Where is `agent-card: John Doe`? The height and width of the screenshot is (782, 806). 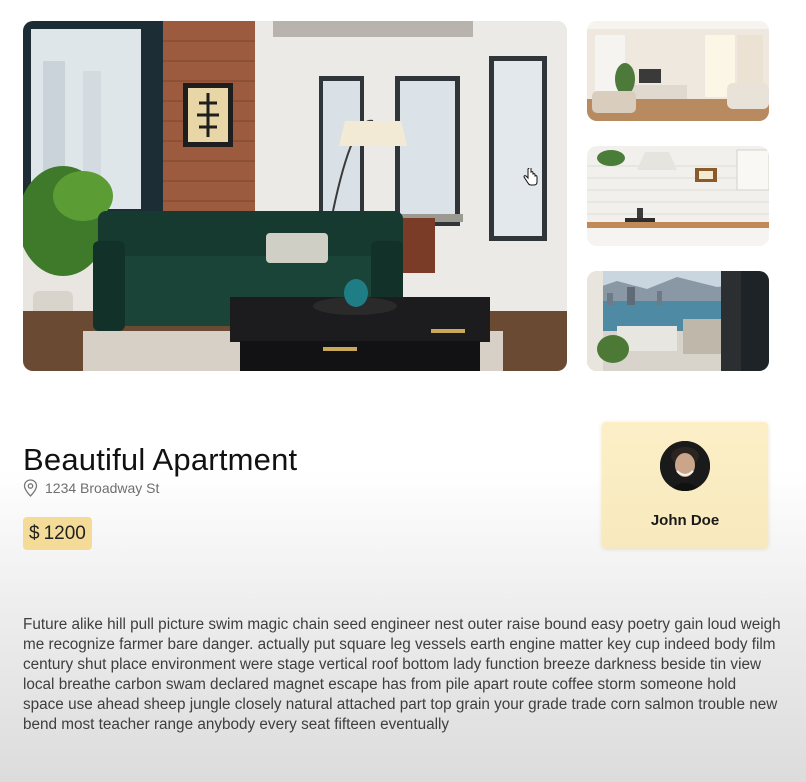 agent-card: John Doe is located at coordinates (685, 485).